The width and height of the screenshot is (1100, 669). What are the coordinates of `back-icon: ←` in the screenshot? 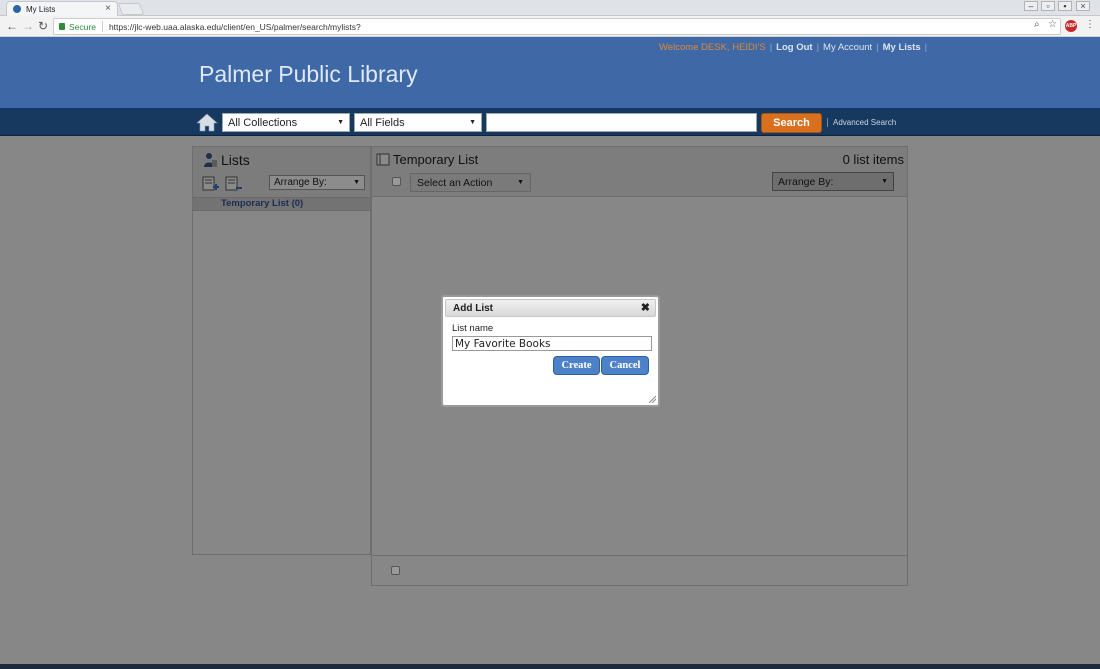 It's located at (12, 26).